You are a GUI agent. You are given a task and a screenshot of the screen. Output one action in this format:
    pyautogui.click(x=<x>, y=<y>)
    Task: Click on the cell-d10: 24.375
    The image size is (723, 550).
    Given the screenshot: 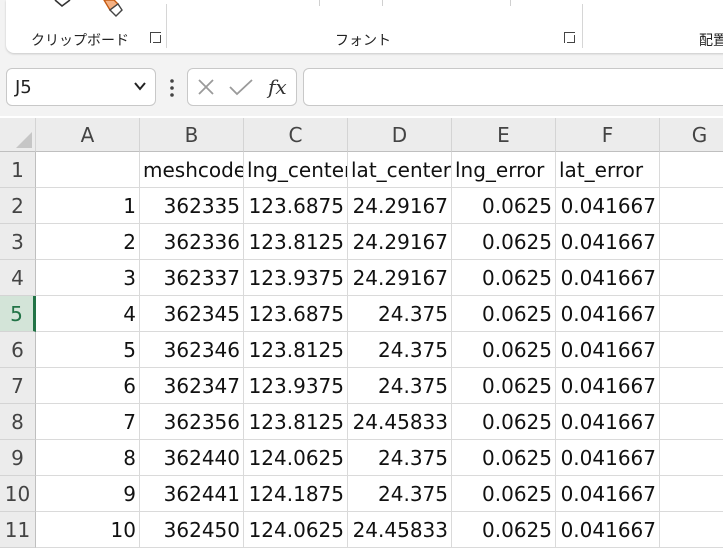 What is the action you would take?
    pyautogui.click(x=400, y=494)
    